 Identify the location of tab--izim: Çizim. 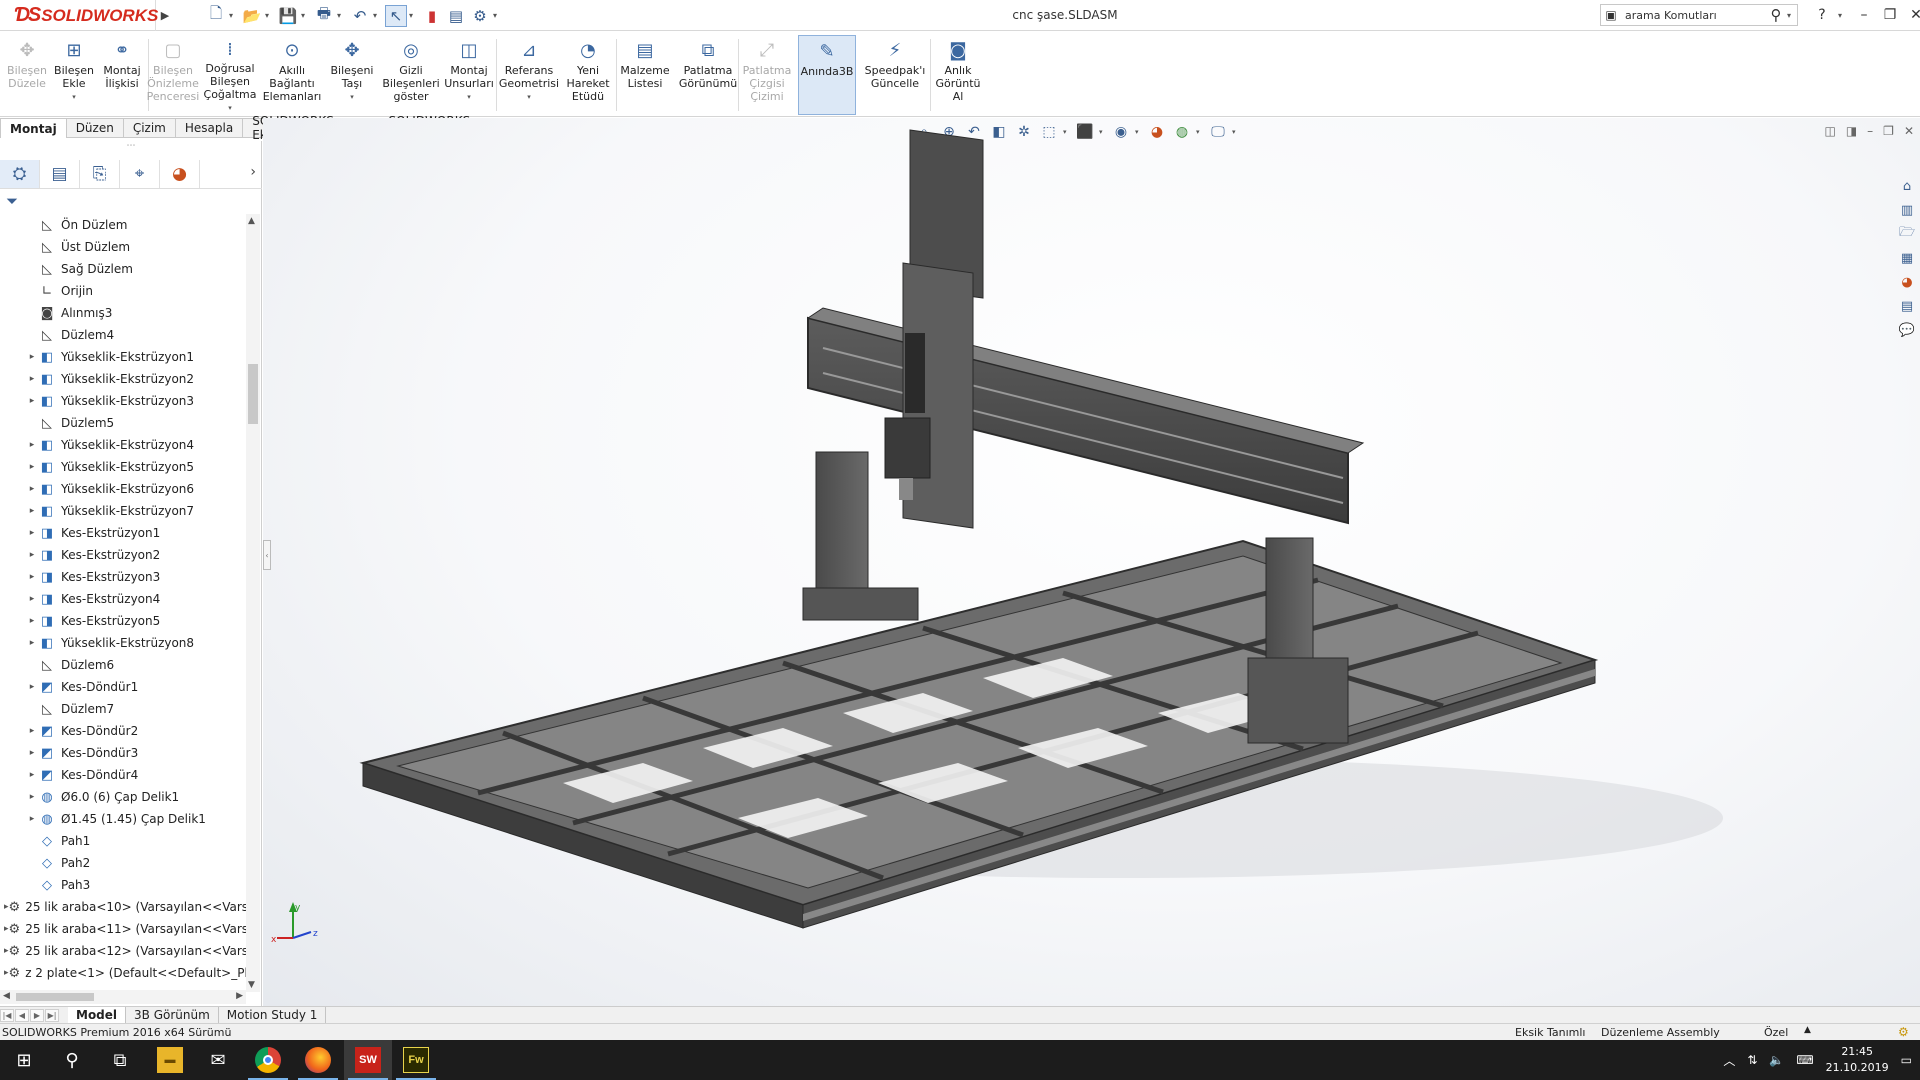
(149, 128).